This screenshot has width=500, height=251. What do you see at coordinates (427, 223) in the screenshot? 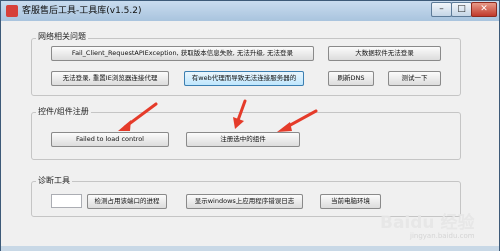
I see `watermark-brand: Baidu 经验` at bounding box center [427, 223].